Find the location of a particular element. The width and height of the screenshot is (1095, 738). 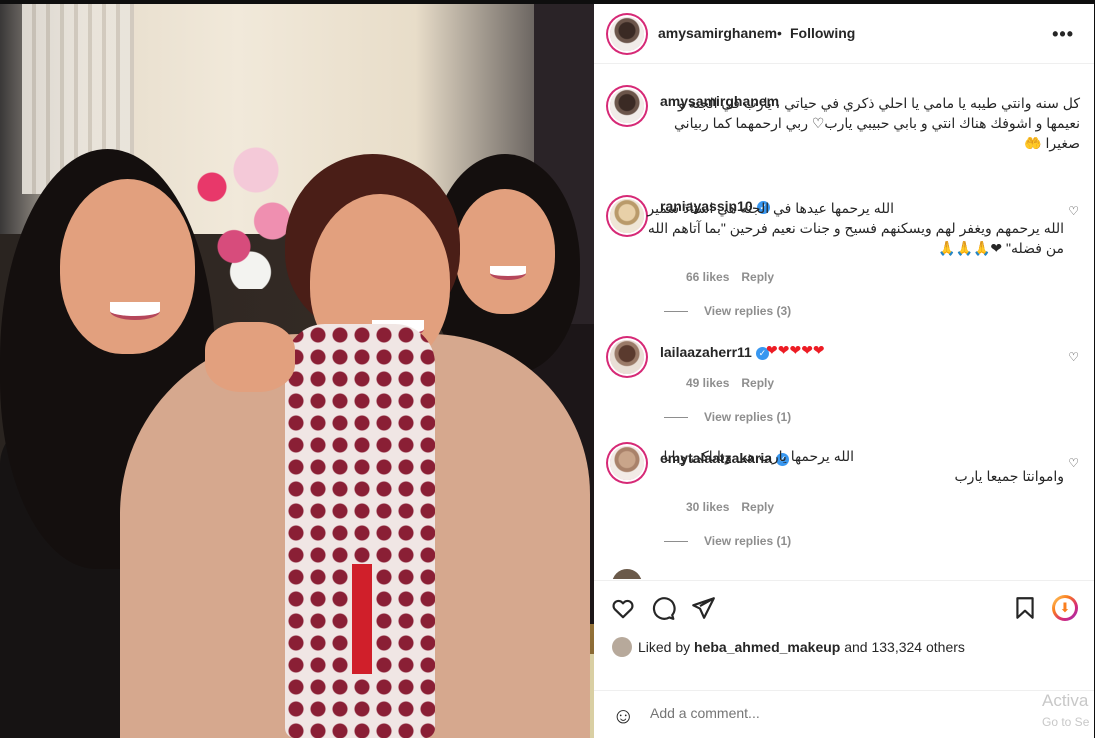

stories-ring-icon: ⬇ is located at coordinates (1065, 608).